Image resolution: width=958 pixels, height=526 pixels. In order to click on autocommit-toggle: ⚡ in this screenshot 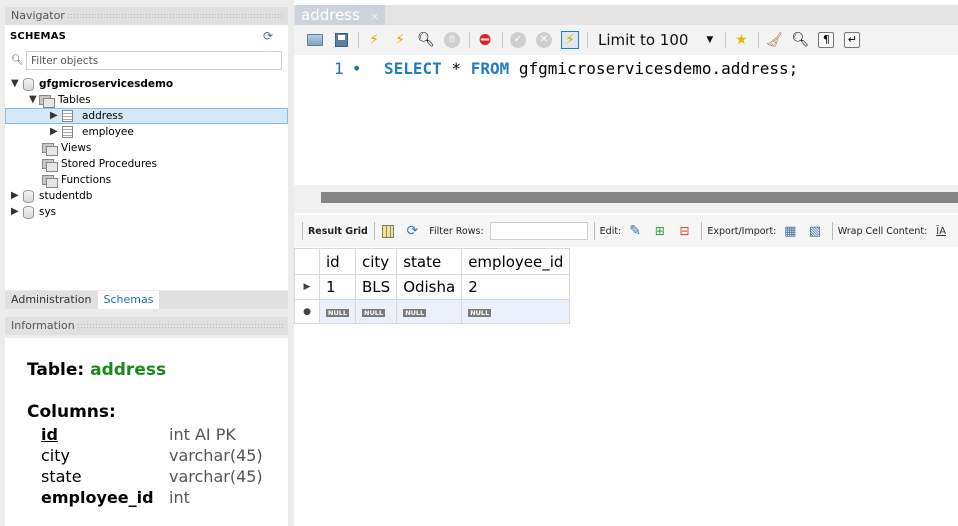, I will do `click(570, 40)`.